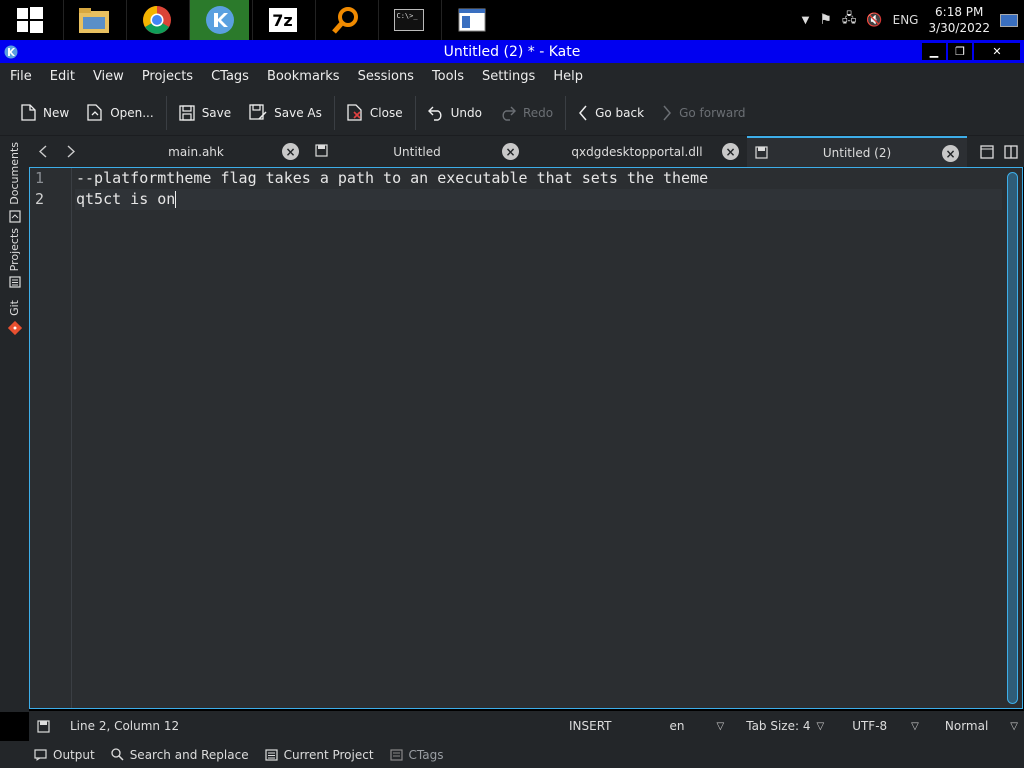  I want to click on tab-main-ahk: main.ahk ×, so click(196, 151).